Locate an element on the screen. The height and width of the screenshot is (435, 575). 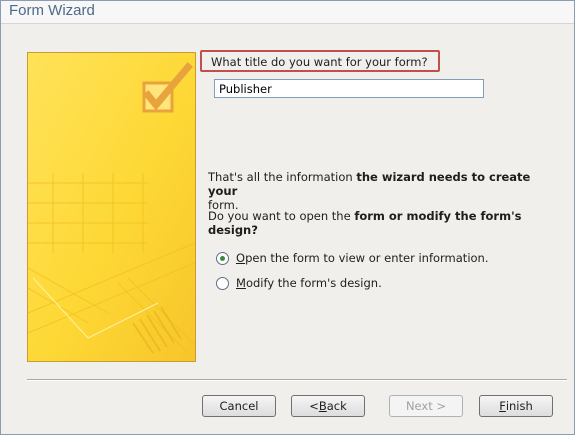
back-prefix: < is located at coordinates (314, 406).